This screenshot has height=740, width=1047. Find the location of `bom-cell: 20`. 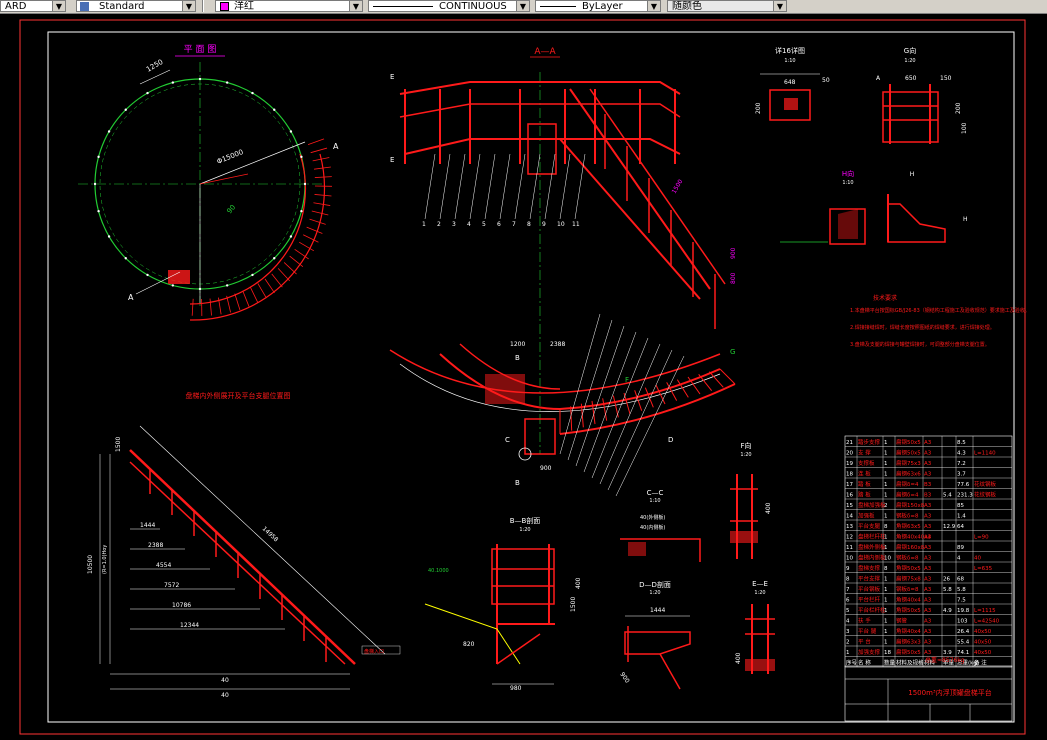

bom-cell: 20 is located at coordinates (849, 454).